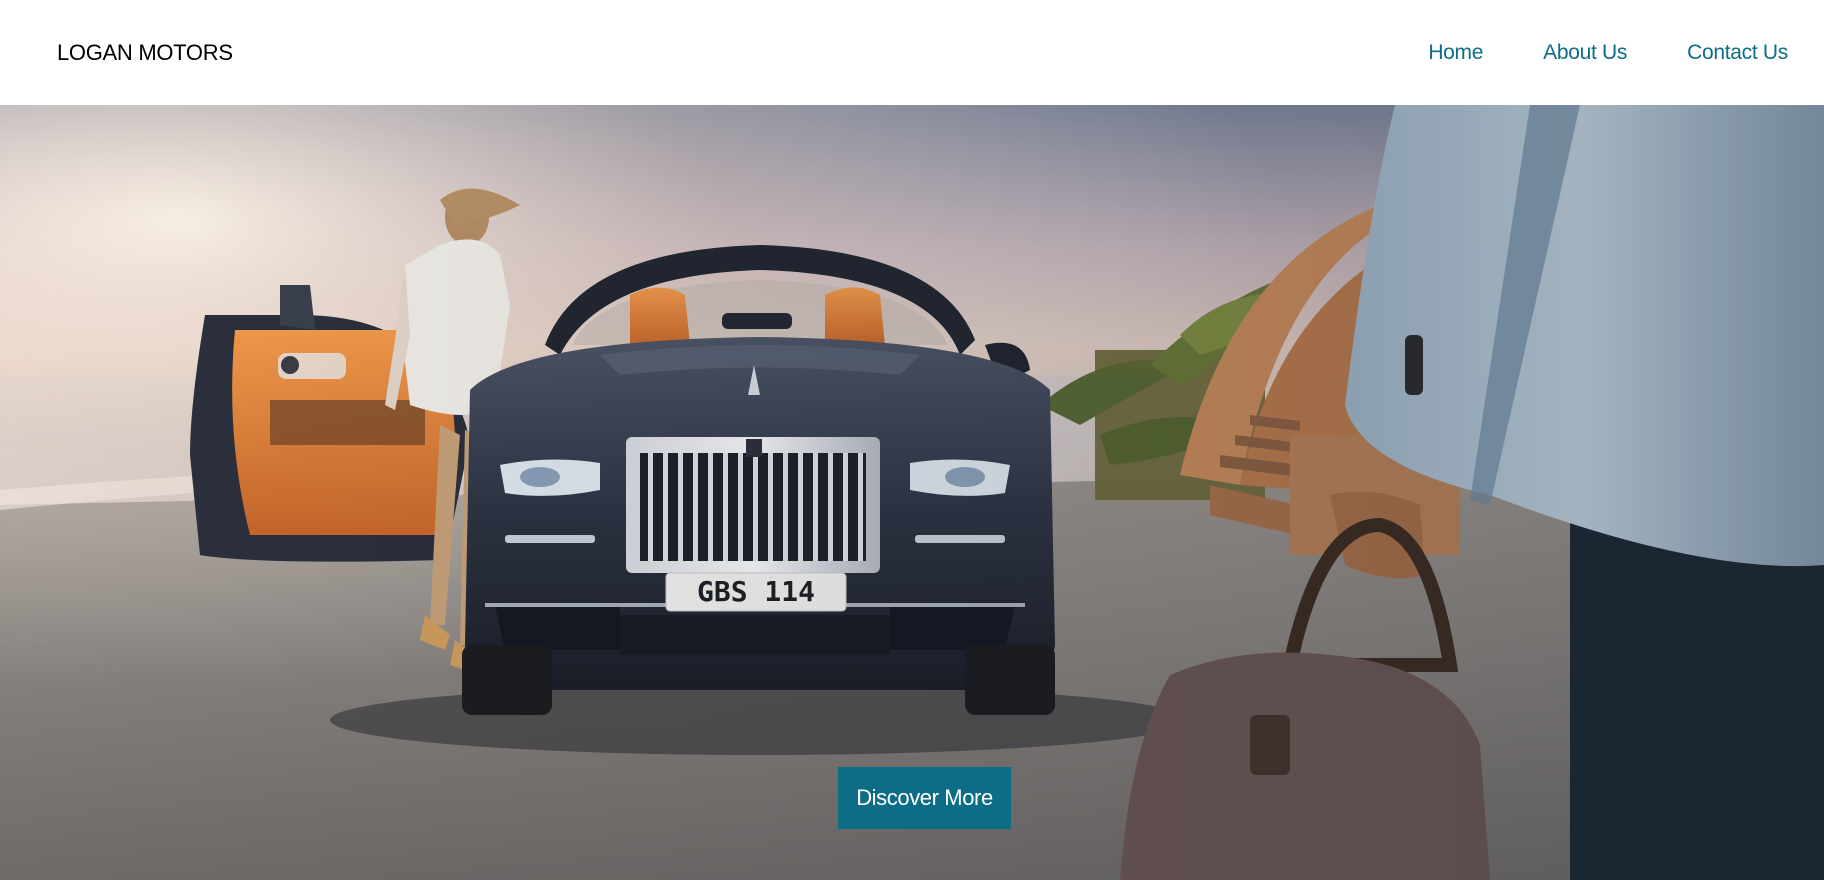 Image resolution: width=1824 pixels, height=880 pixels. I want to click on main-nav: Home About Us Contact Us, so click(1608, 53).